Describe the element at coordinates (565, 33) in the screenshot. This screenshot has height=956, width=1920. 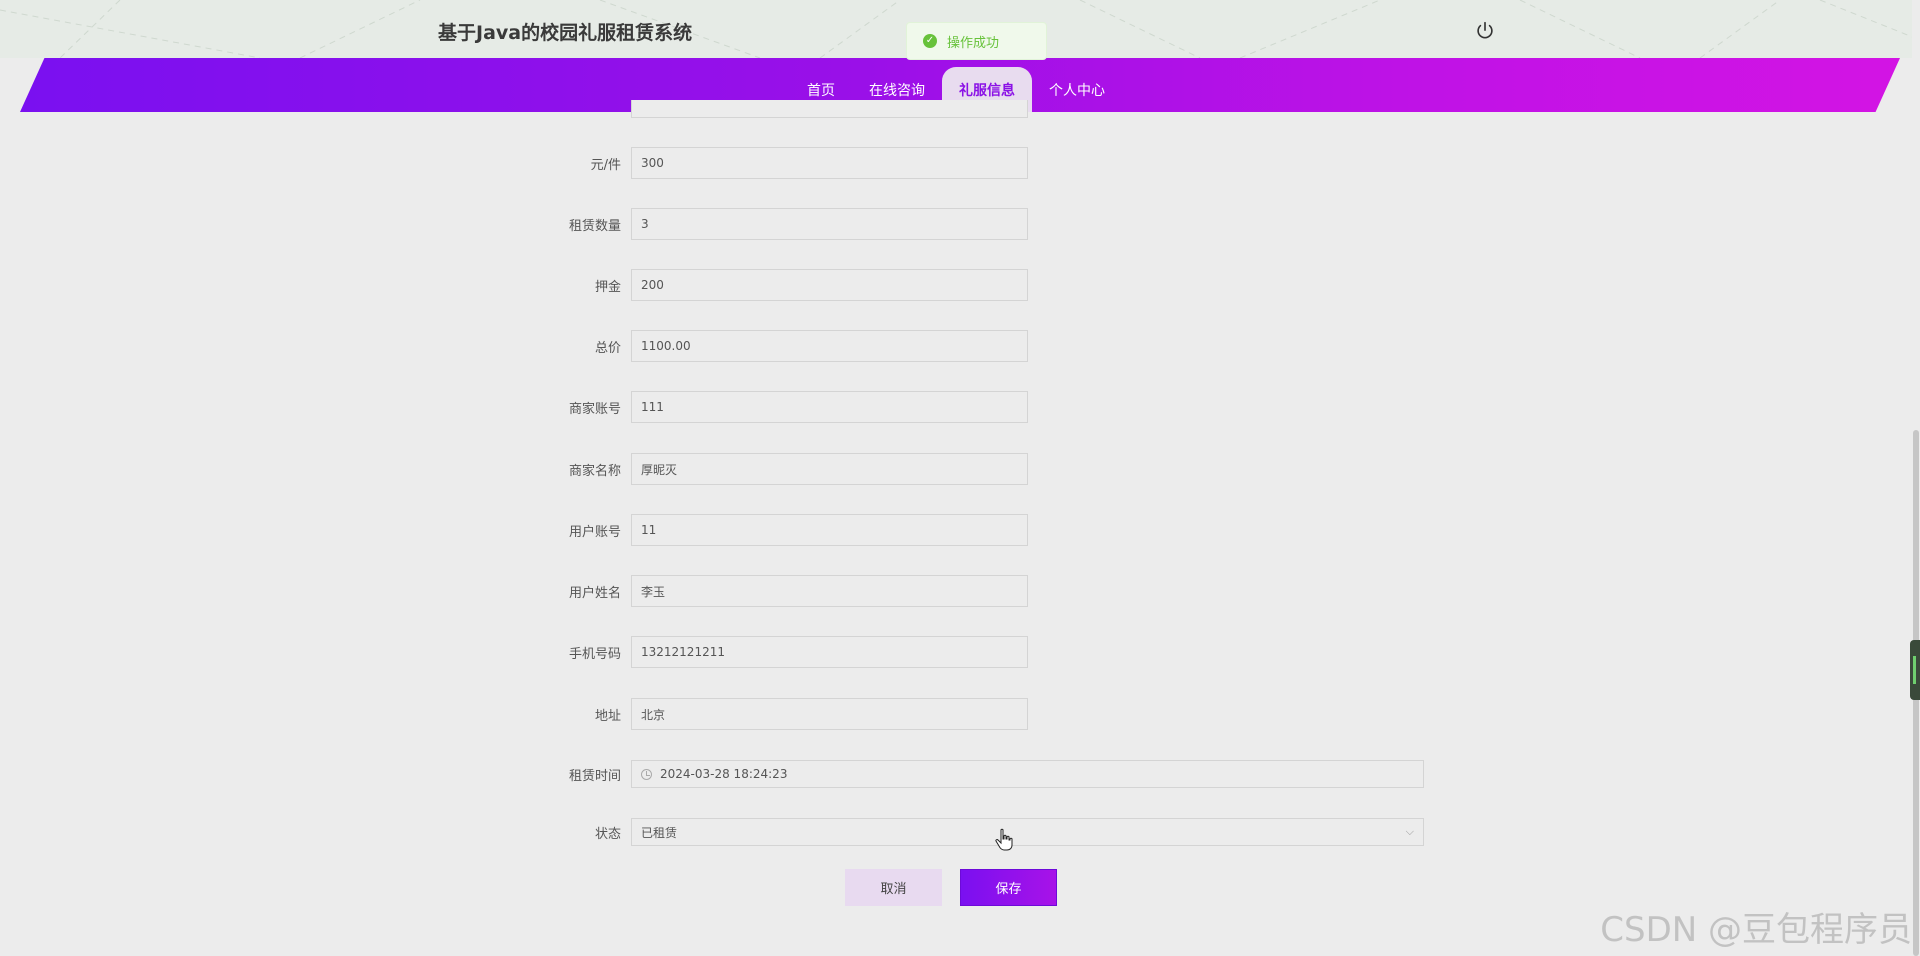
I see `site-title: 基于Java的校园礼服租赁系统` at that location.